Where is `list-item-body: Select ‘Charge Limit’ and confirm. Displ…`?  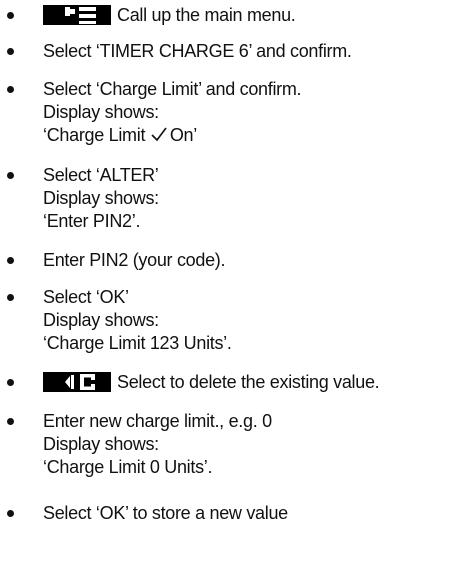
list-item-body: Select ‘Charge Limit’ and confirm. Displ… is located at coordinates (253, 112).